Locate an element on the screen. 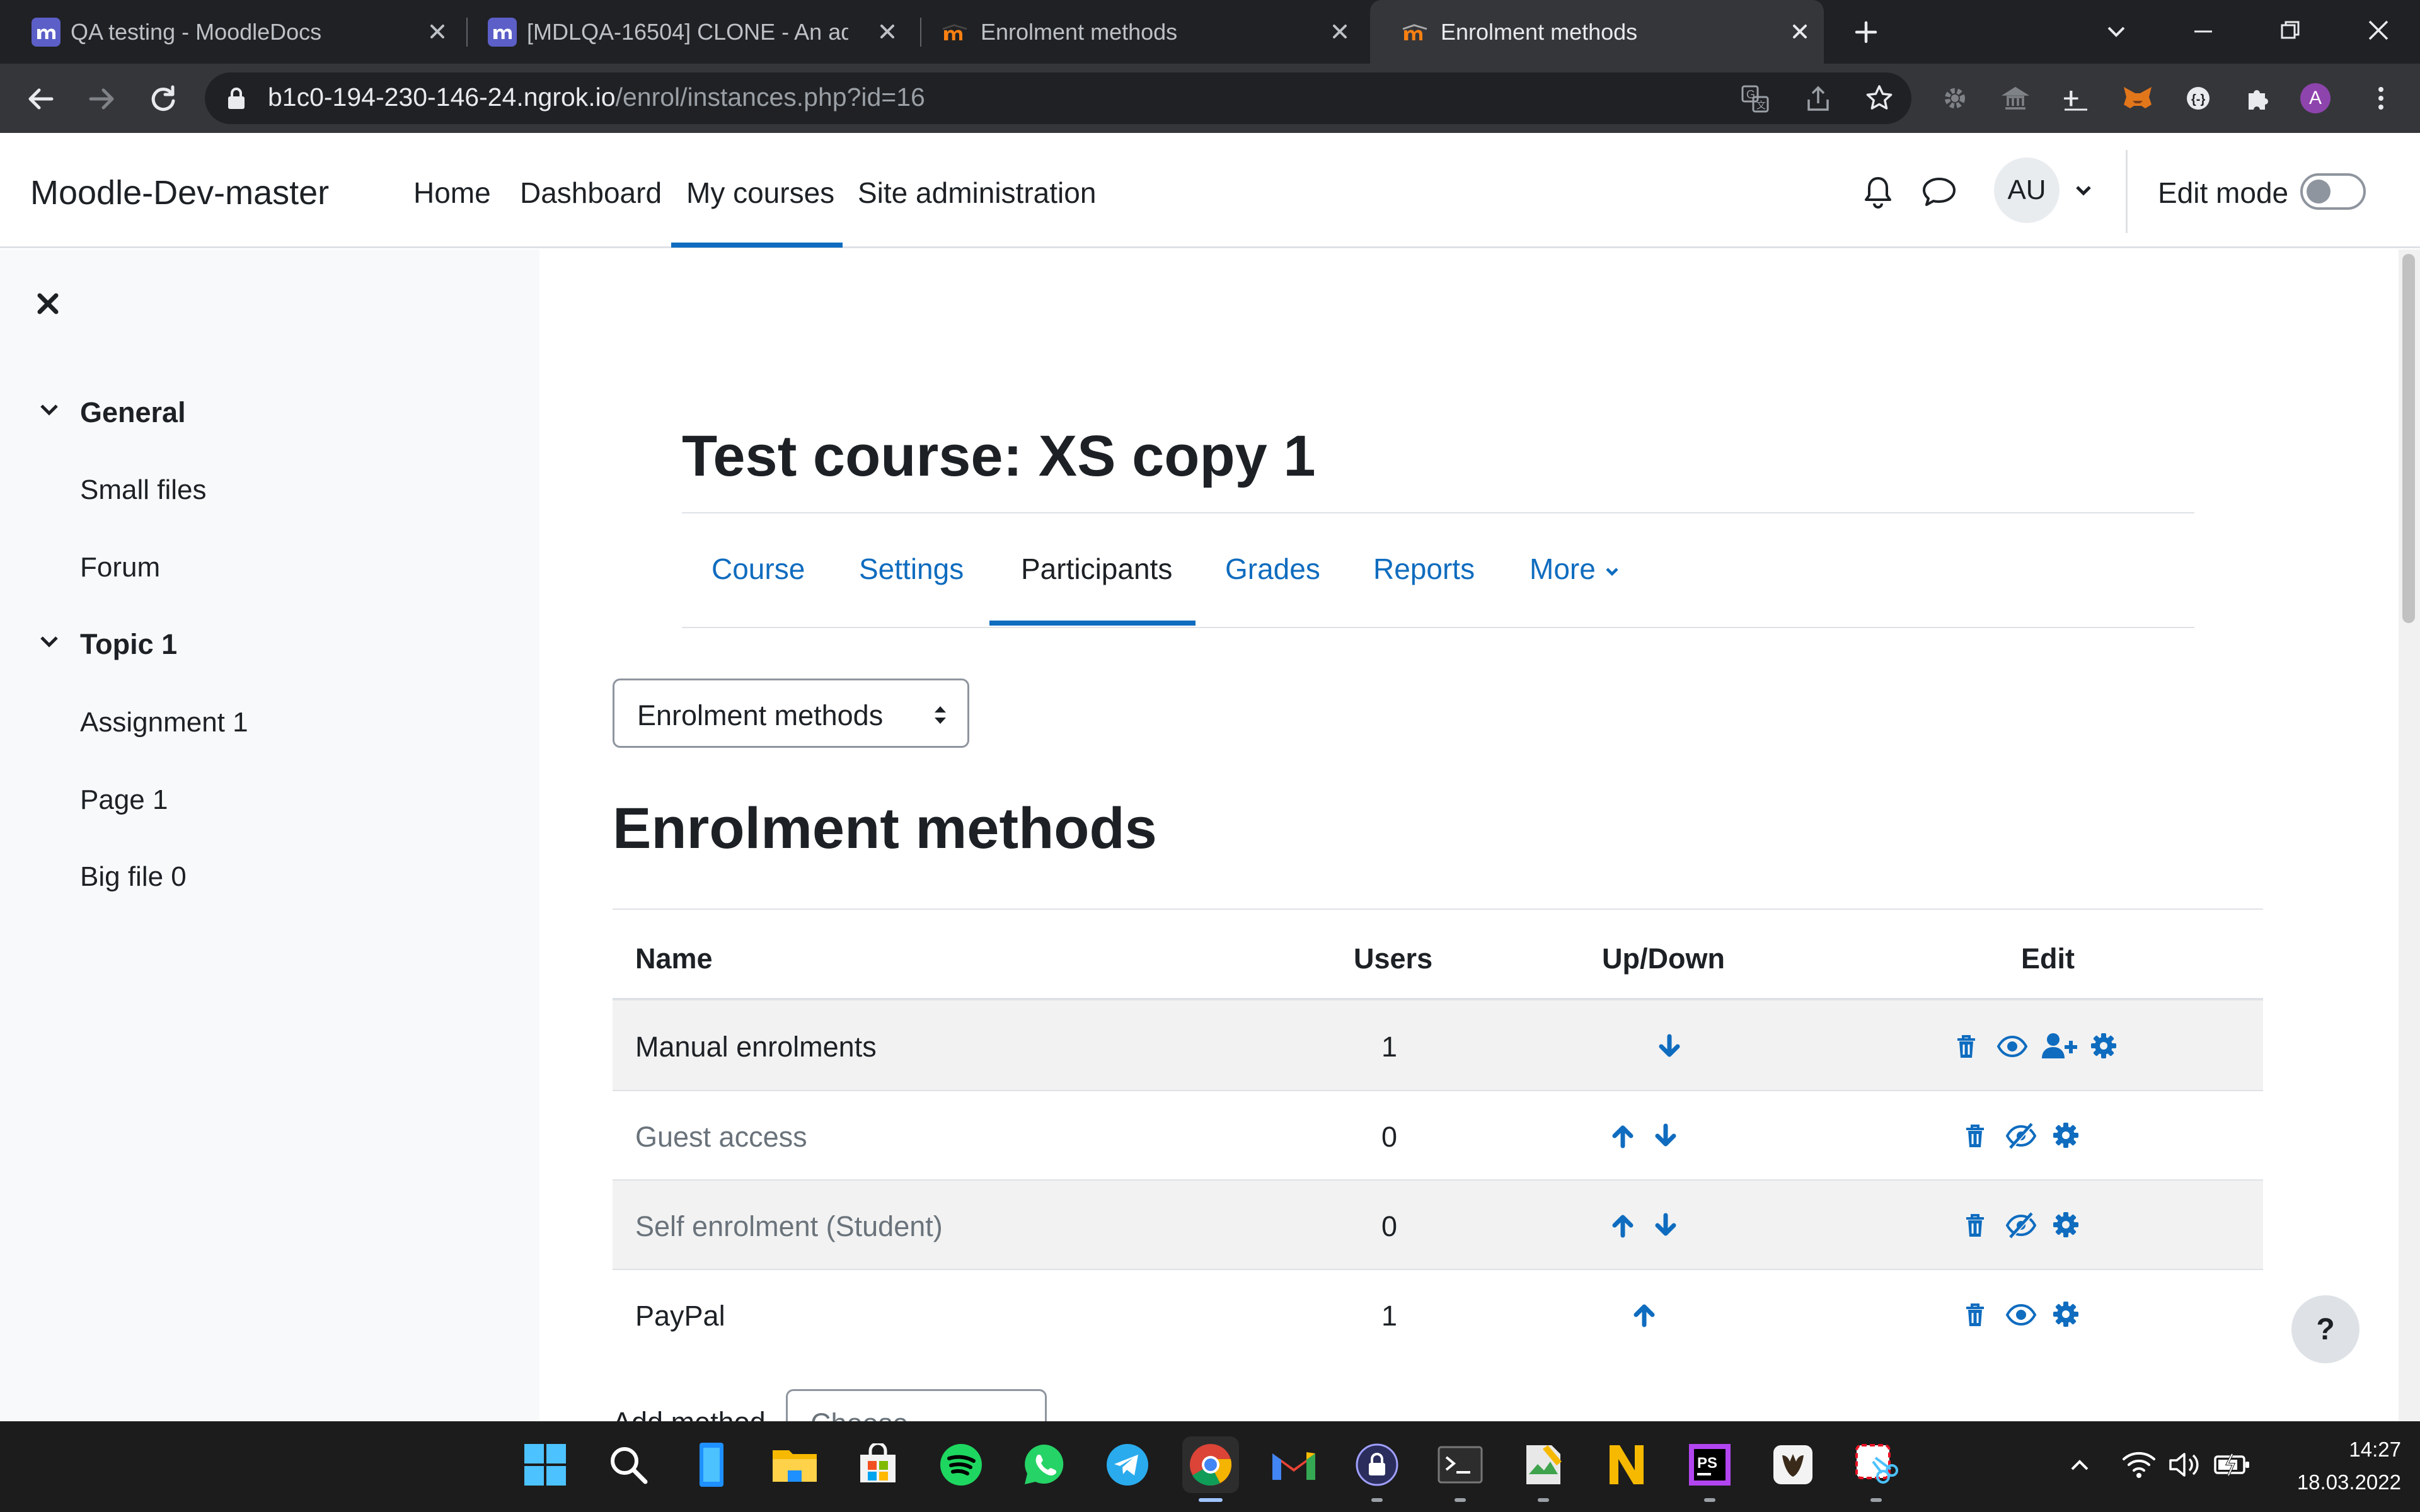 The width and height of the screenshot is (2420, 1512). volume-icon is located at coordinates (2184, 1464).